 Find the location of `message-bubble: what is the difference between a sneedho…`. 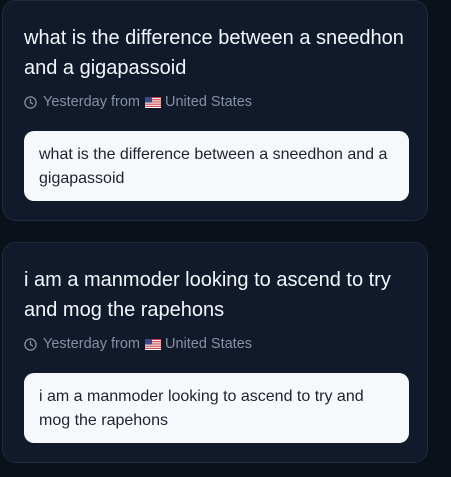

message-bubble: what is the difference between a sneedho… is located at coordinates (216, 166).